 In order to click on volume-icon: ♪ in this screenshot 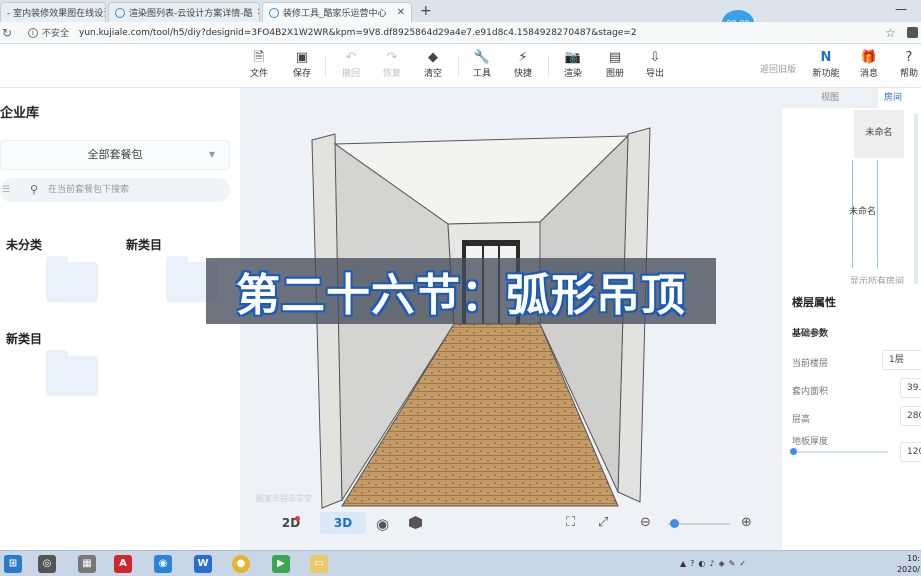, I will do `click(711, 563)`.